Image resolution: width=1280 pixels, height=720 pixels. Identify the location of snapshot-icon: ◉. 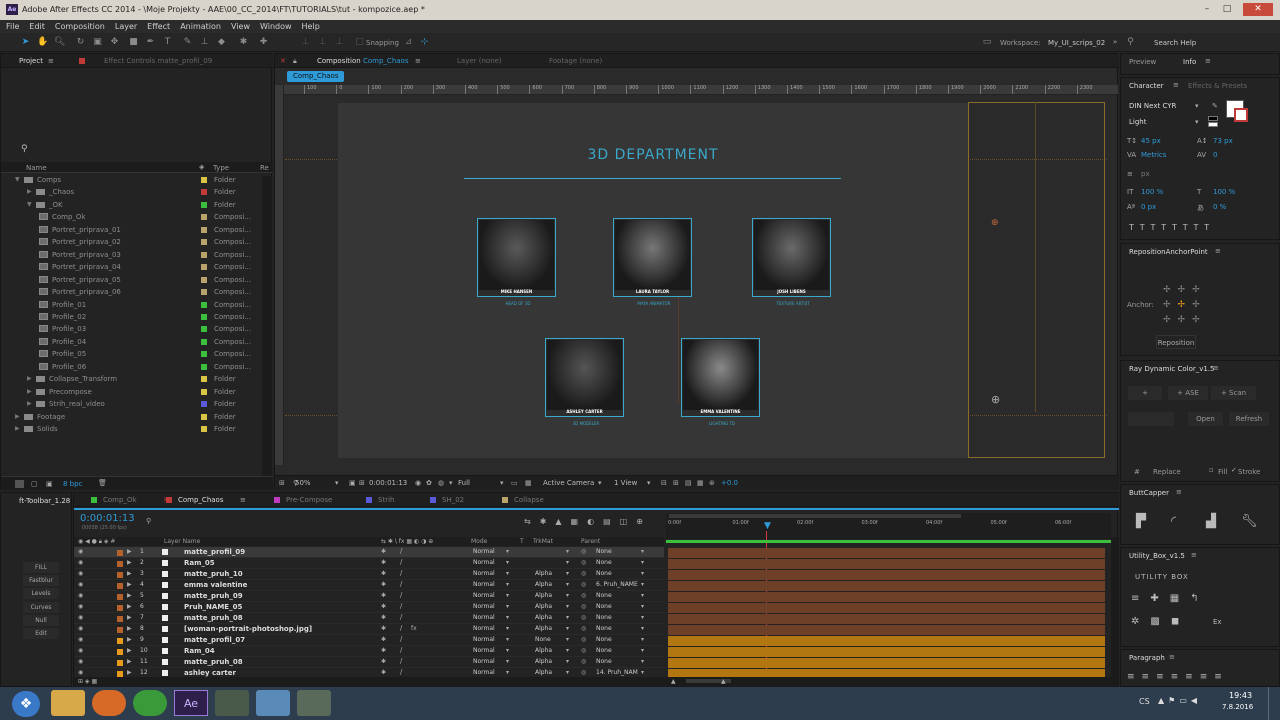
(418, 483).